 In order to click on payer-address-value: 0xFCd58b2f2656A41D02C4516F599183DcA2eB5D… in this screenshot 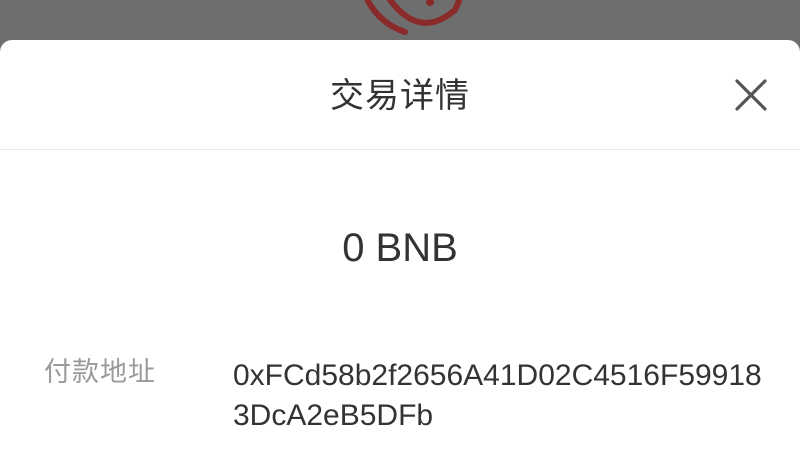, I will do `click(497, 395)`.